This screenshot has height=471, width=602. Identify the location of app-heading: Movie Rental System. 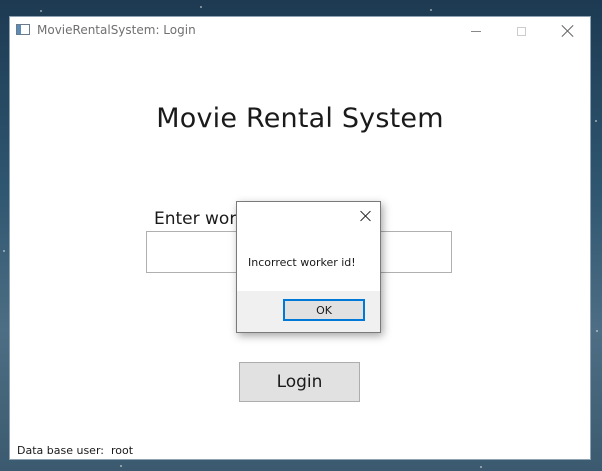
(300, 118).